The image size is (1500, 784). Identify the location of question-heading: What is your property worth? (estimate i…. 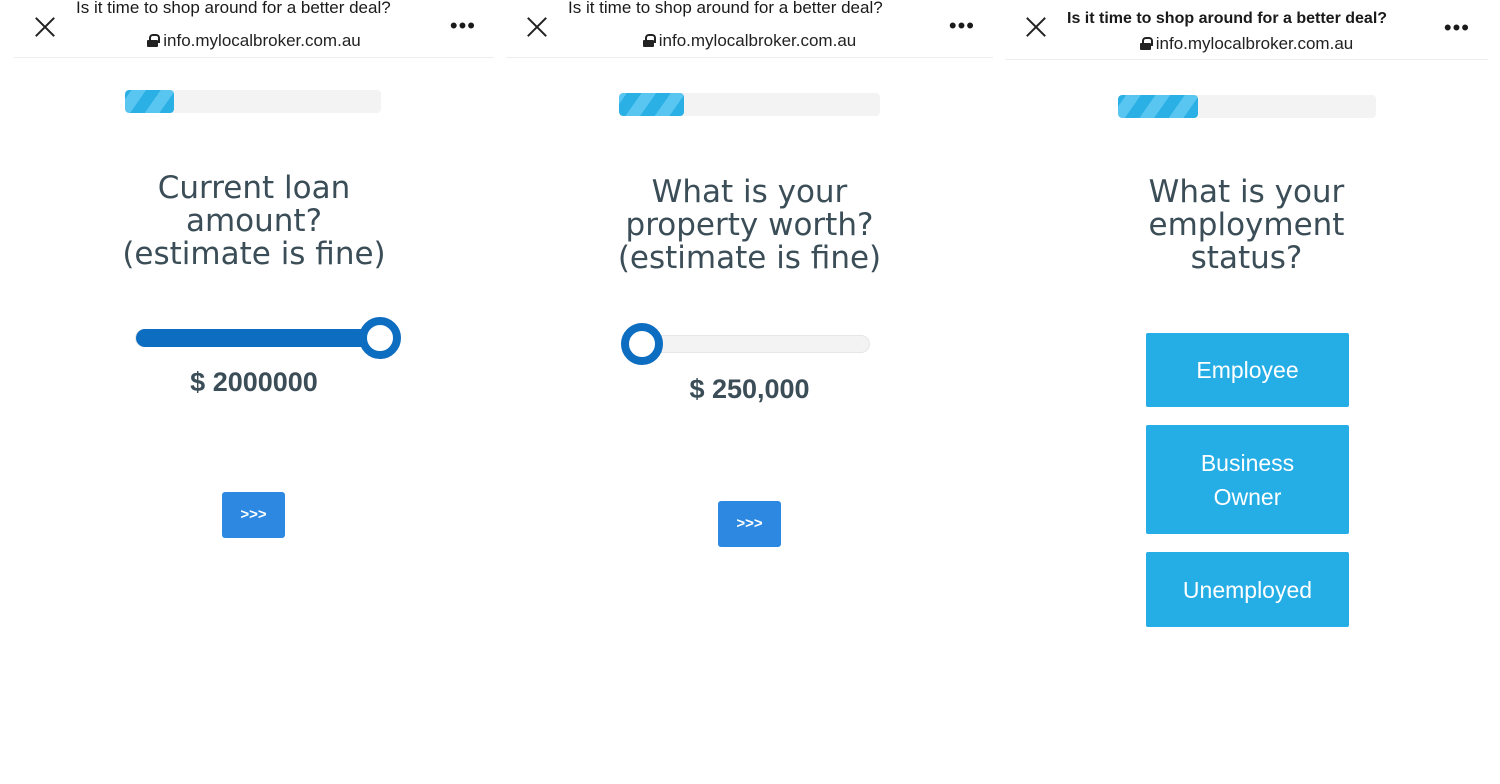
(749, 225).